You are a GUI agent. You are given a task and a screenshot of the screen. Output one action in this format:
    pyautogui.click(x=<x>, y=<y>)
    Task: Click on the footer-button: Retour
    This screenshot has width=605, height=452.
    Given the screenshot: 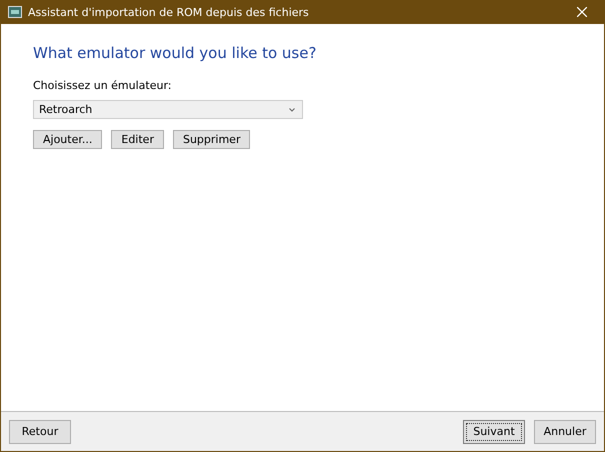 What is the action you would take?
    pyautogui.click(x=40, y=432)
    